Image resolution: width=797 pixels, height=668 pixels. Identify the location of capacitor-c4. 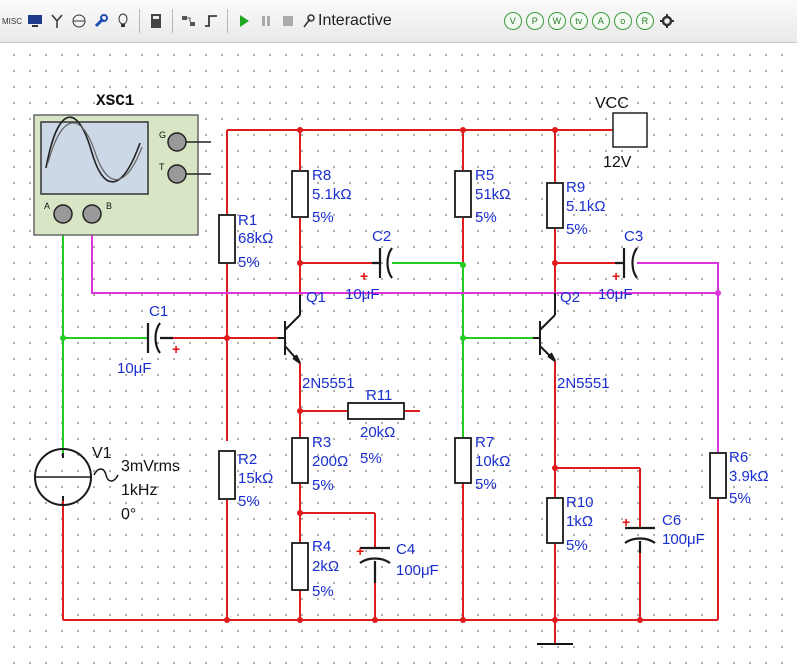
(375, 564).